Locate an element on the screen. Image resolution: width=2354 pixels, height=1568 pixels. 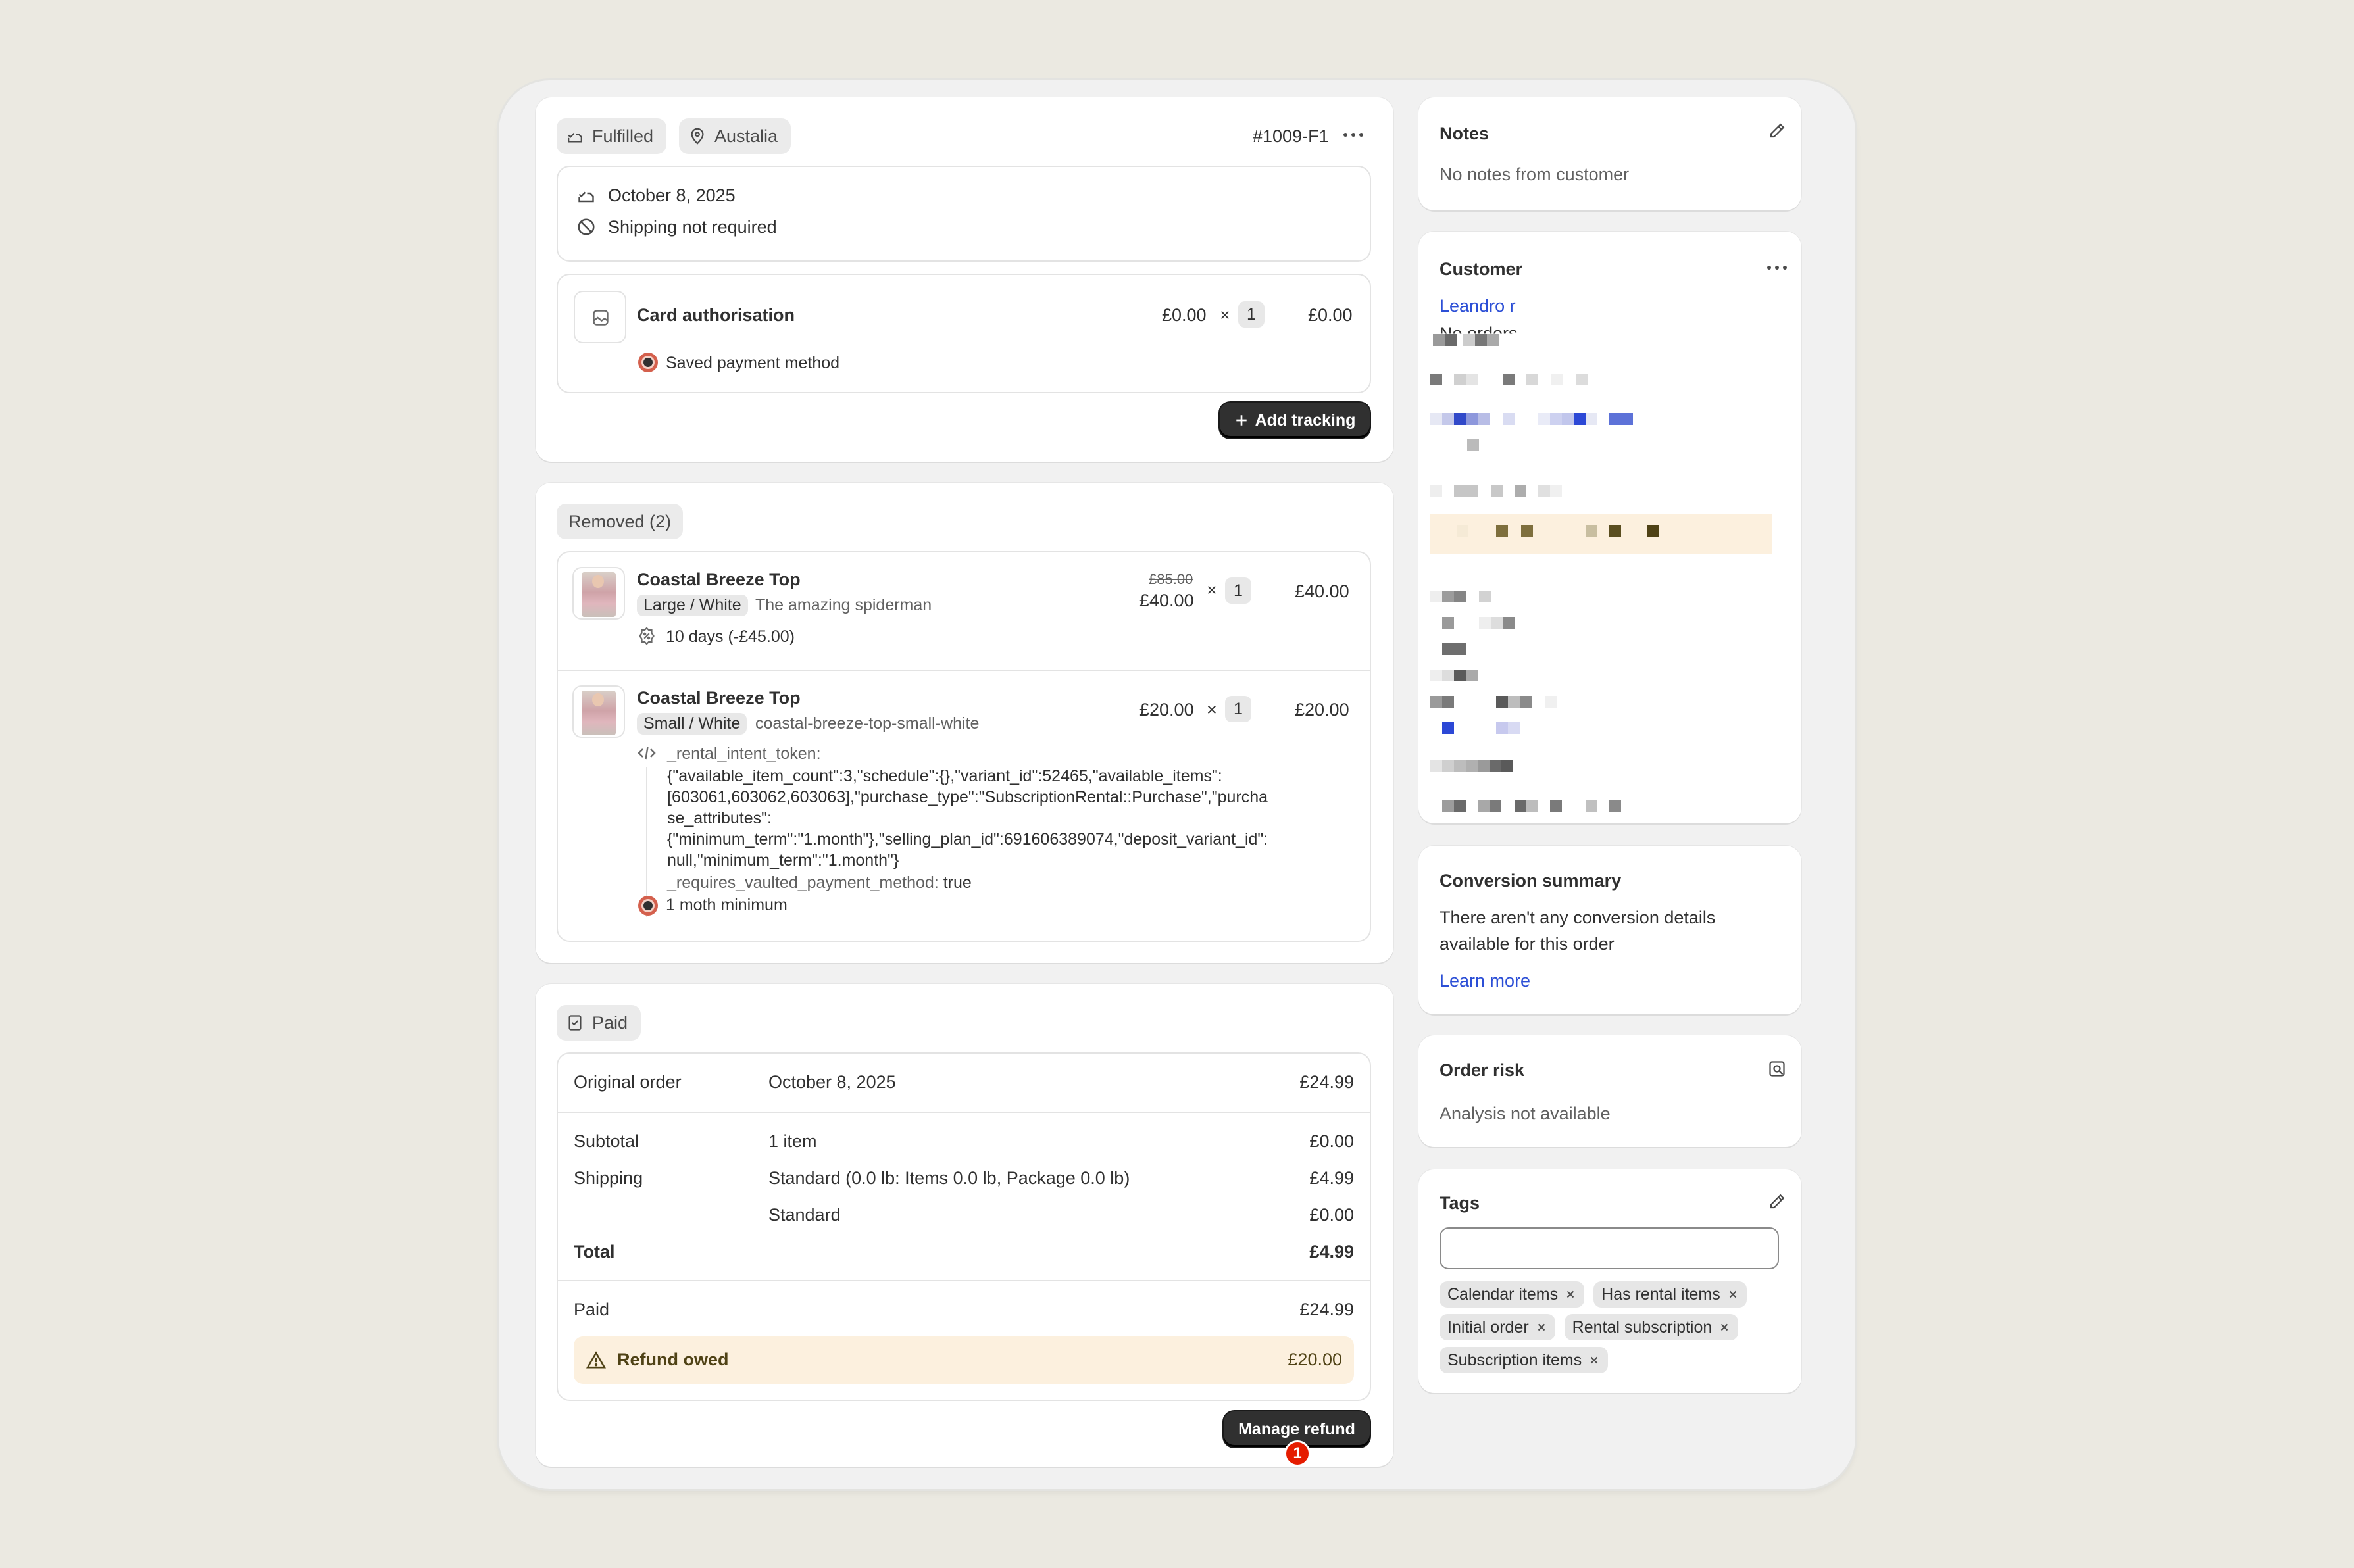
product-sku: coastal-breeze-top-small-white is located at coordinates (867, 723).